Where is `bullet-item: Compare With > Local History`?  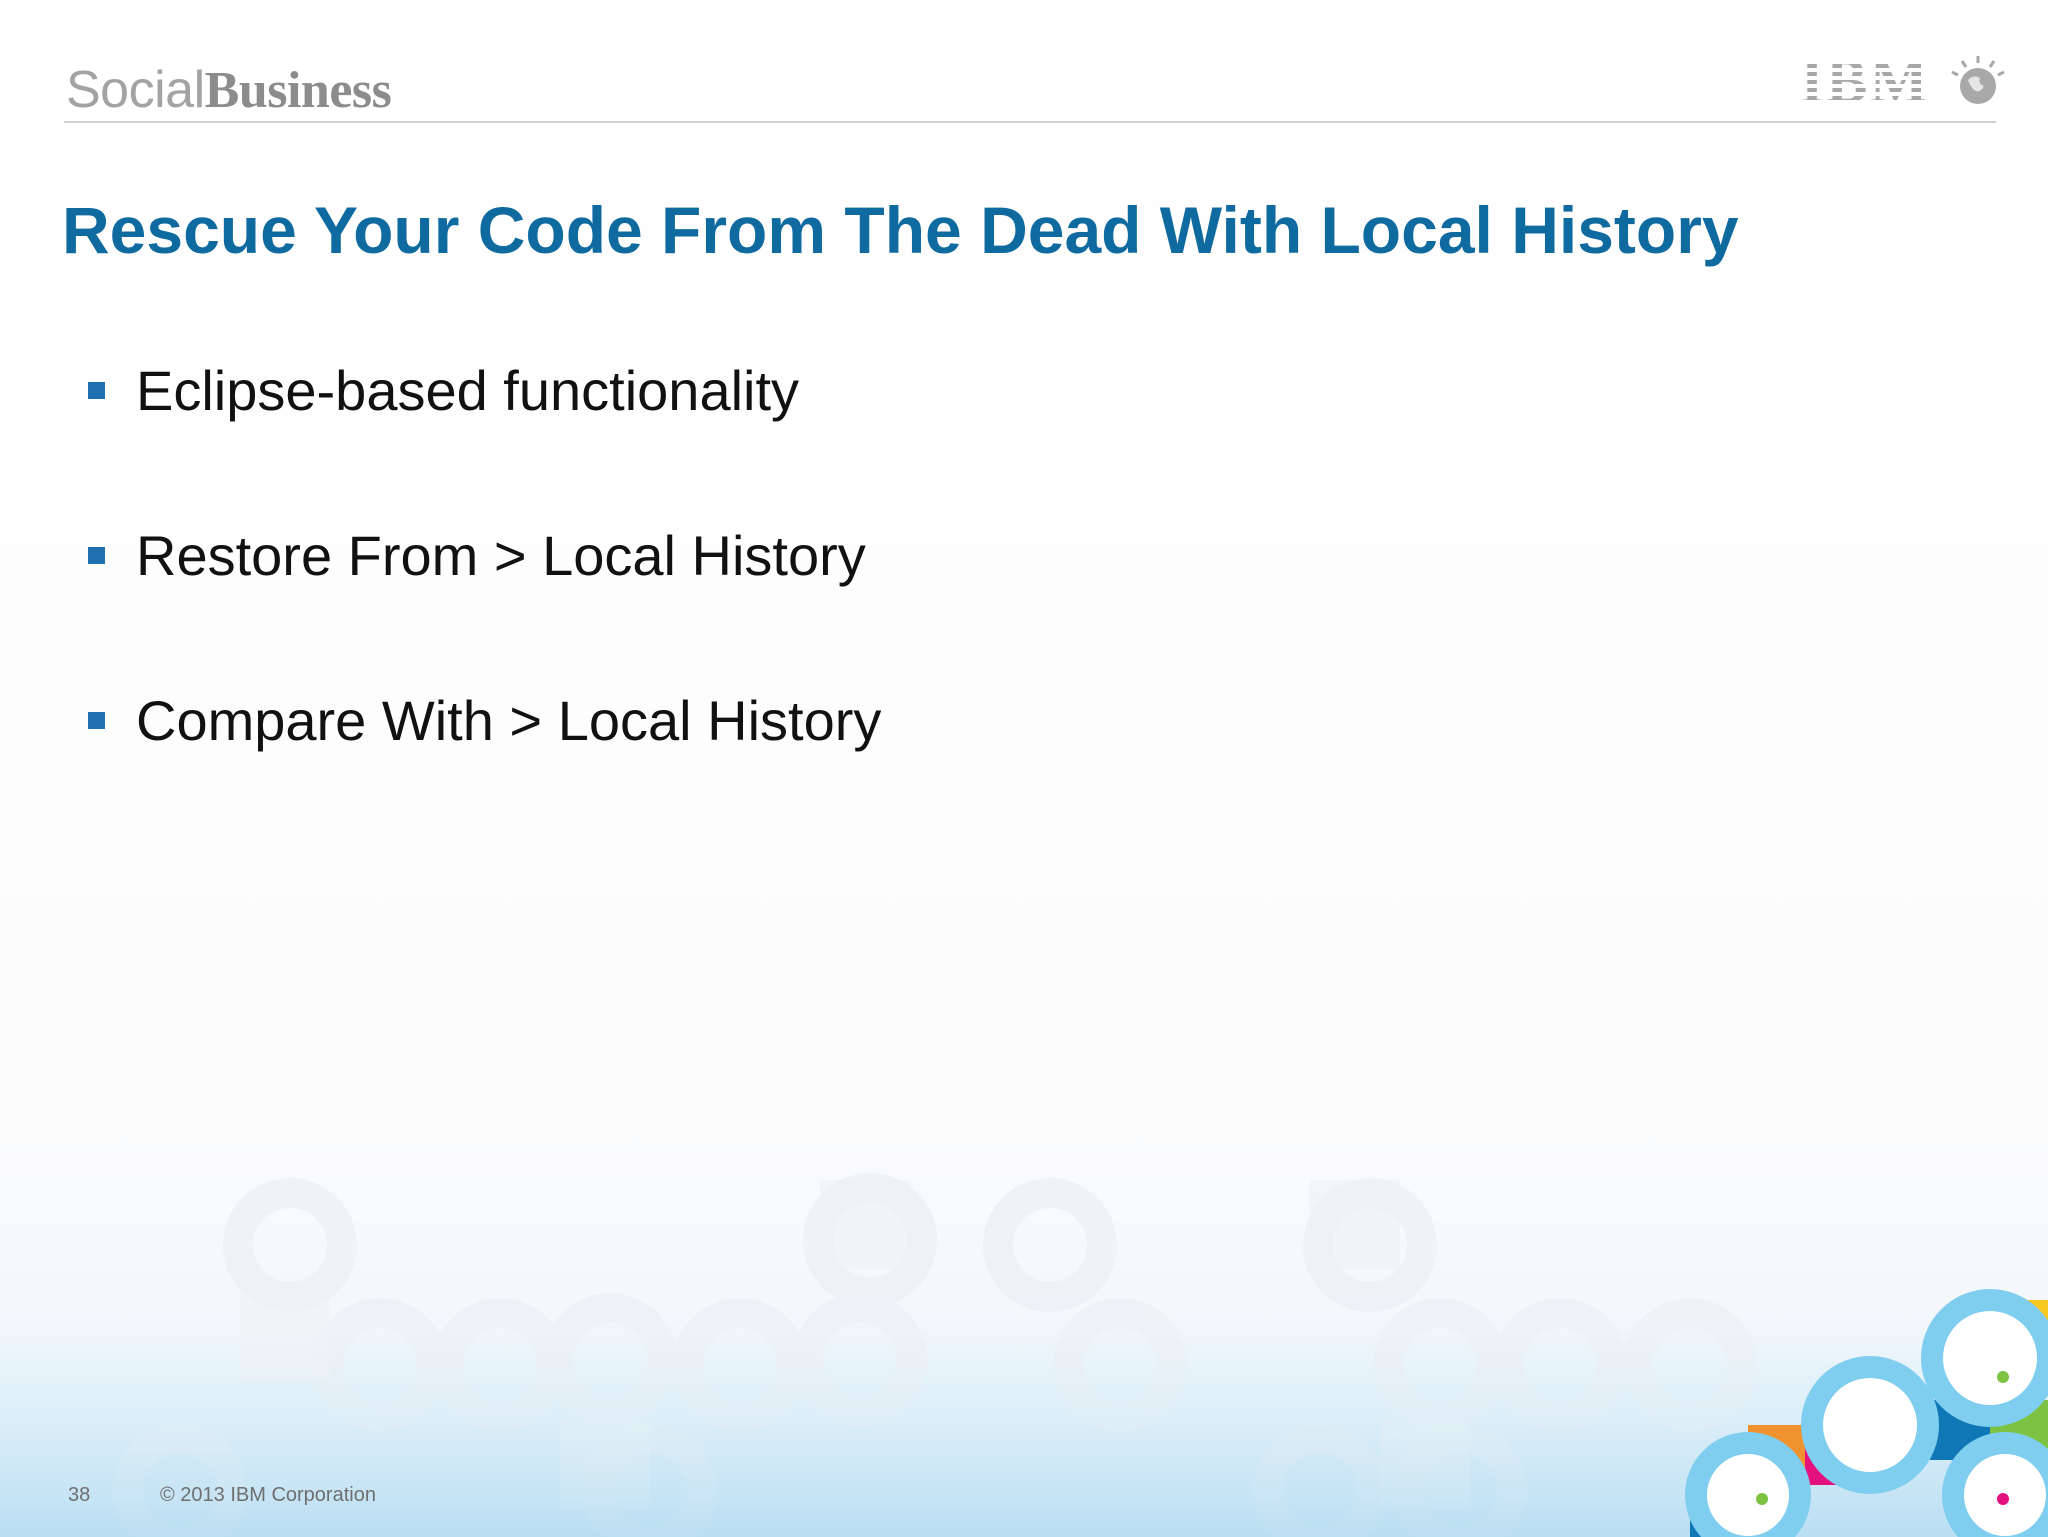
bullet-item: Compare With > Local History is located at coordinates (484, 767).